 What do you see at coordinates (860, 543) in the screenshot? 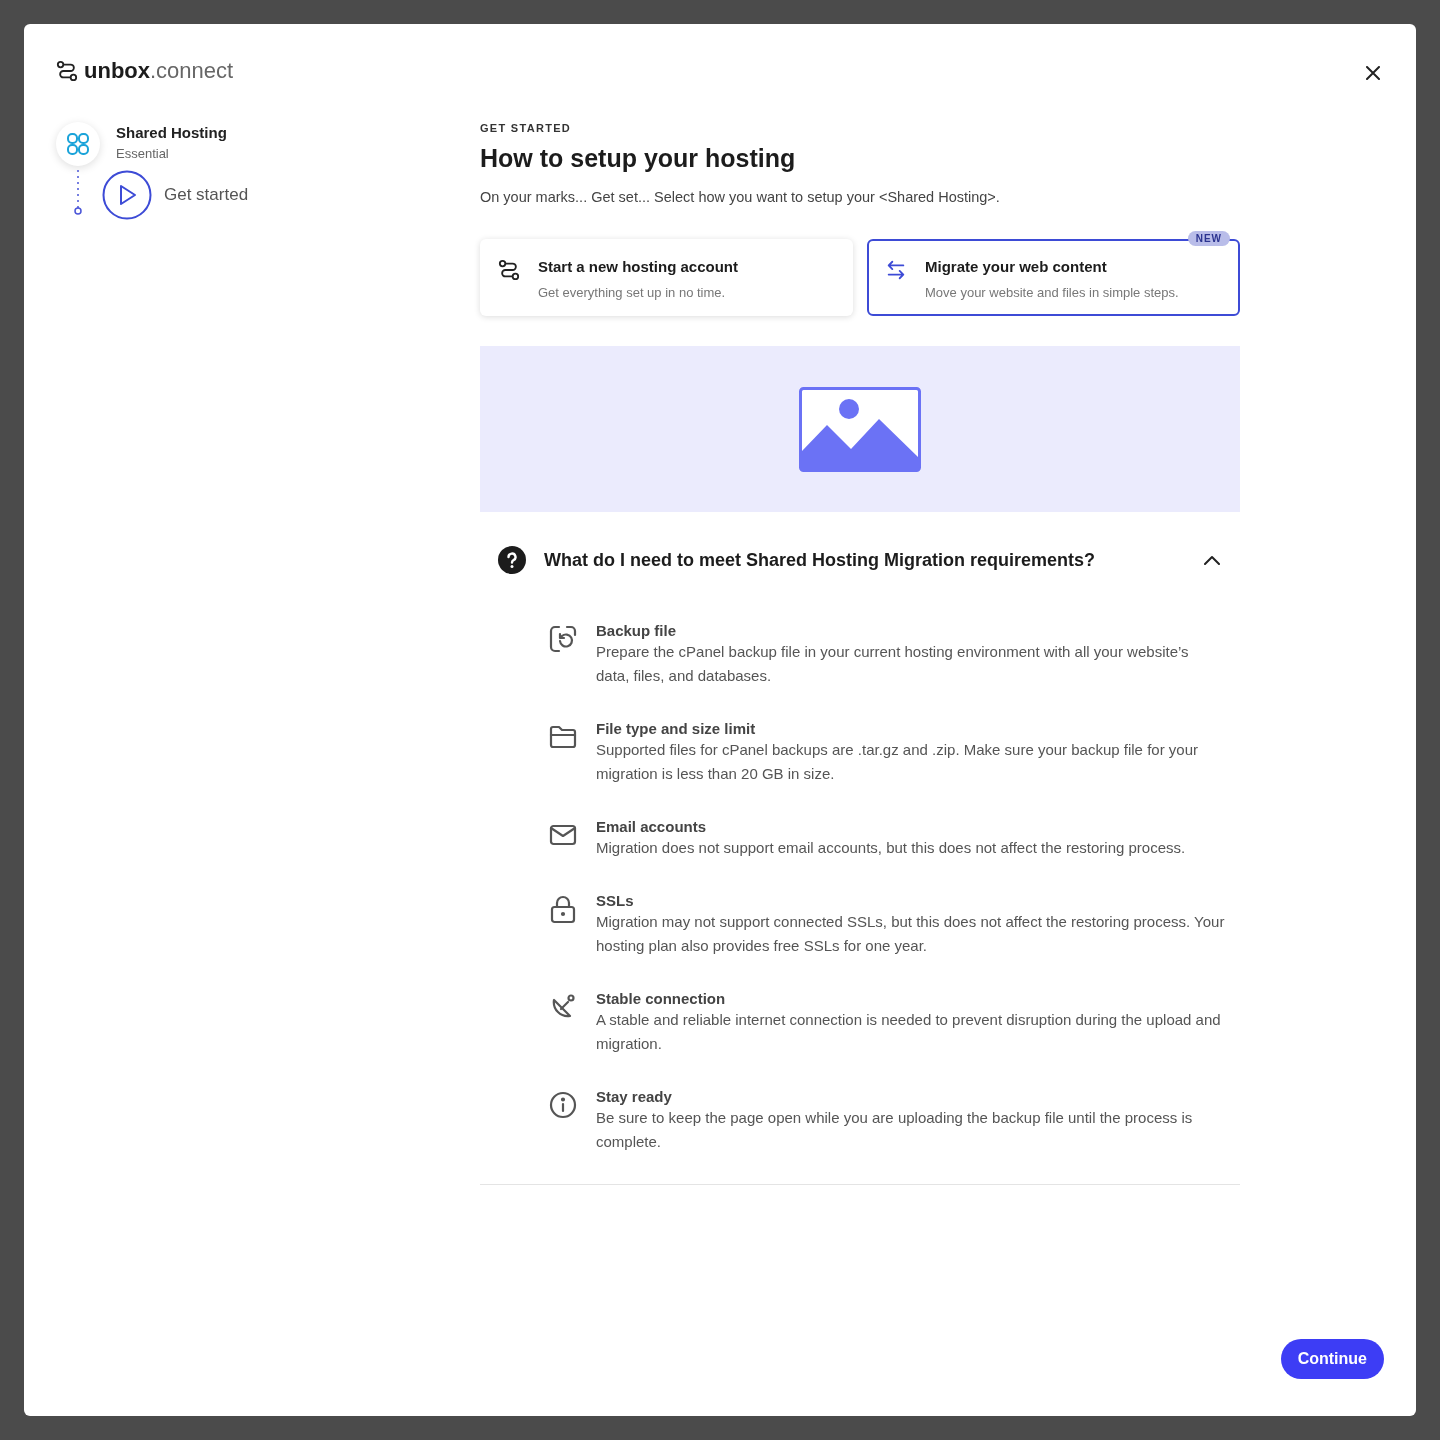
I see `accordion-header: What do I need to meet Shared Hosting Migration requirements?` at bounding box center [860, 543].